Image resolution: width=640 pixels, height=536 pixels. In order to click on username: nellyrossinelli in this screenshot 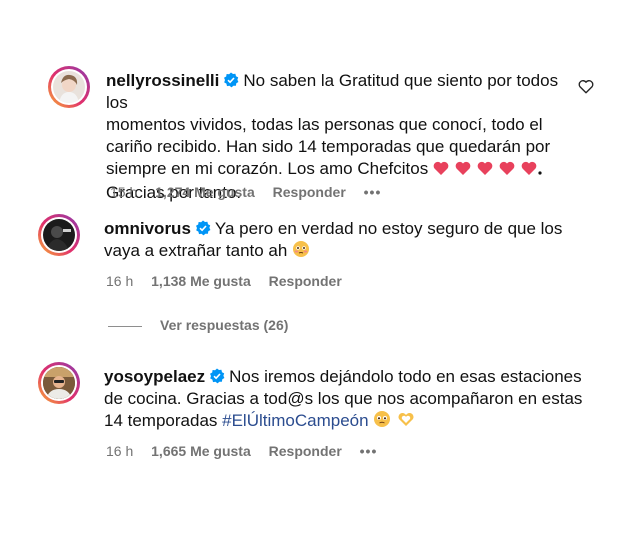, I will do `click(162, 80)`.